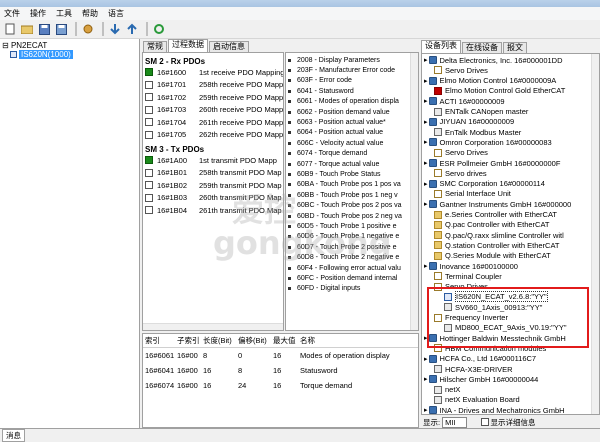 The image size is (600, 442). Describe the element at coordinates (213, 173) in the screenshot. I see `pdo-row: 16#1B01 258th transmit PDO Map` at that location.